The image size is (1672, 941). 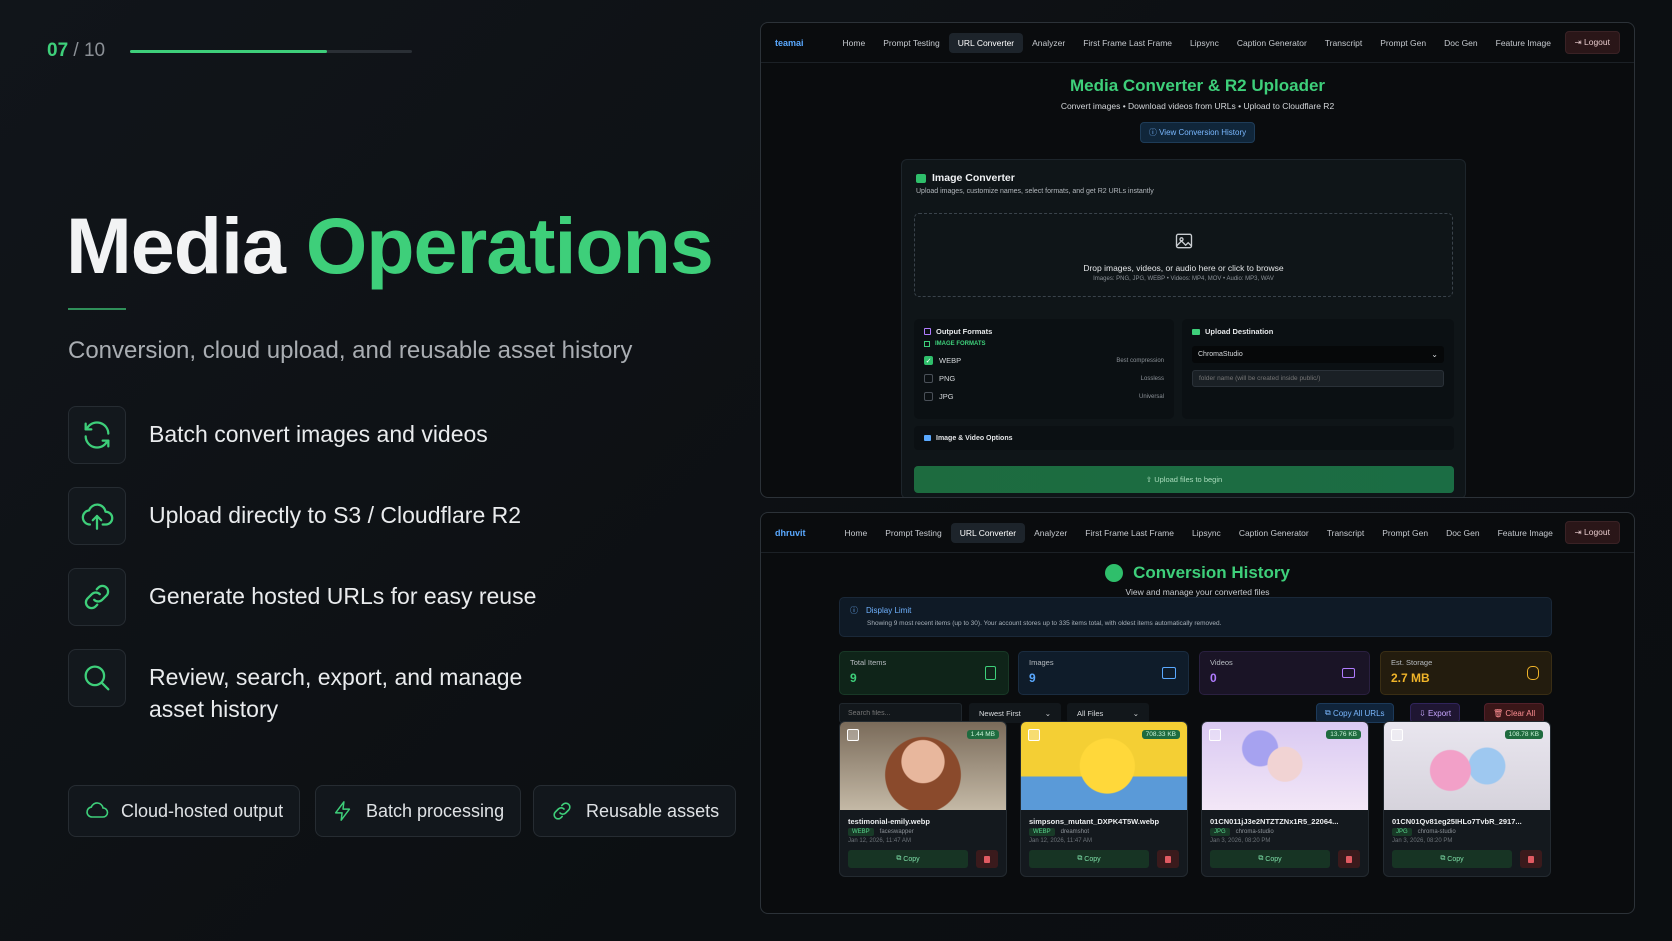 I want to click on filter-select: All Files ⌄, so click(x=1108, y=713).